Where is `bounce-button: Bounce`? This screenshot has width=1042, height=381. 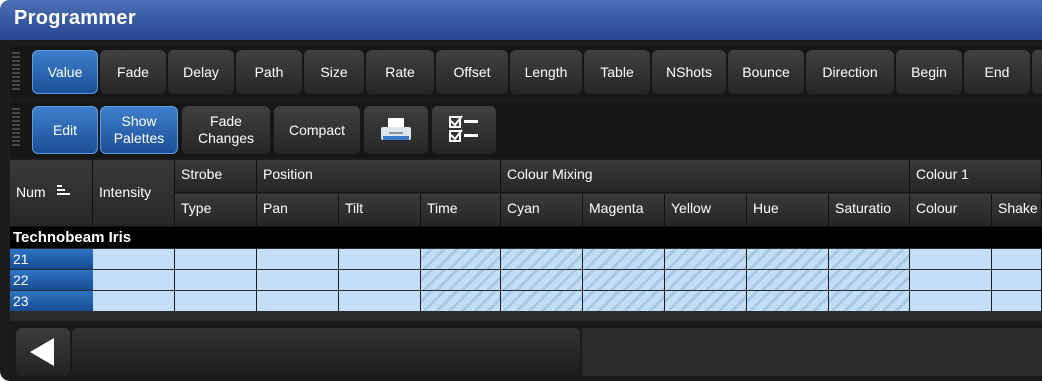
bounce-button: Bounce is located at coordinates (766, 72).